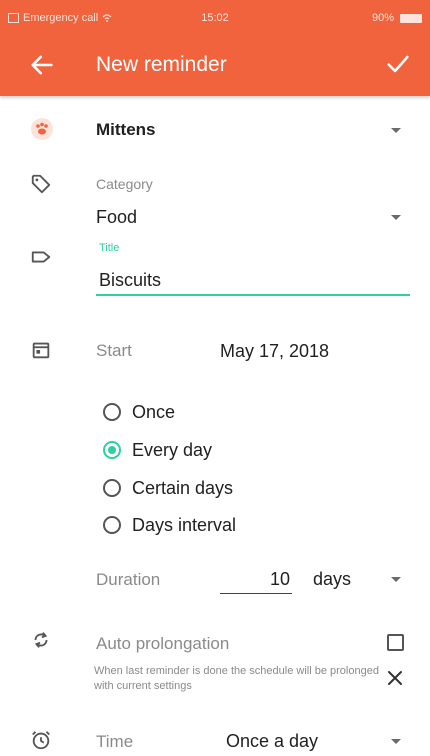  Describe the element at coordinates (109, 248) in the screenshot. I see `title-field-label: Title` at that location.